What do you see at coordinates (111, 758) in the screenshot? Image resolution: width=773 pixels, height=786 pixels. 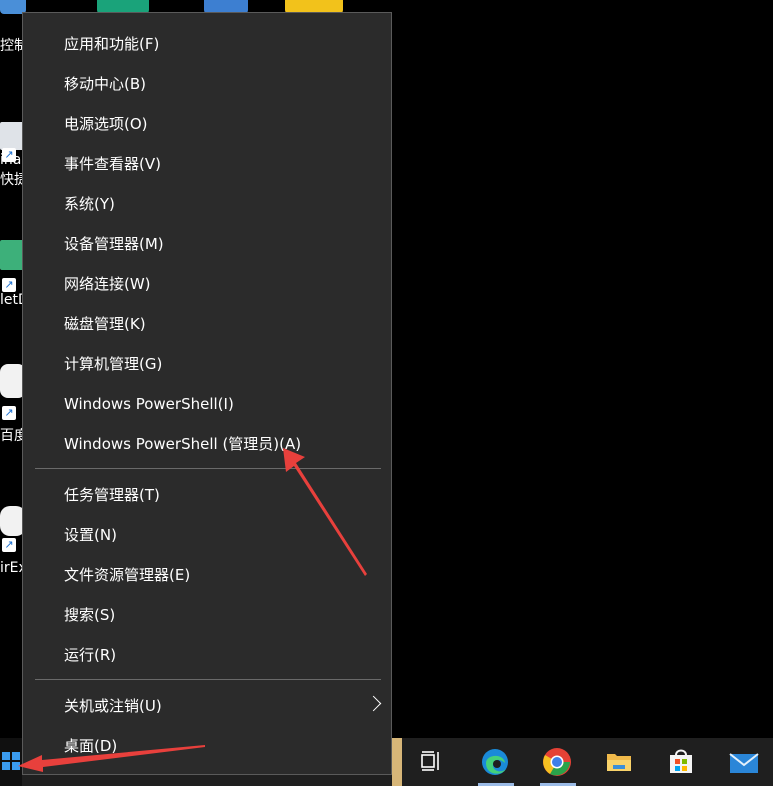 I see `annotation-arrow-start` at bounding box center [111, 758].